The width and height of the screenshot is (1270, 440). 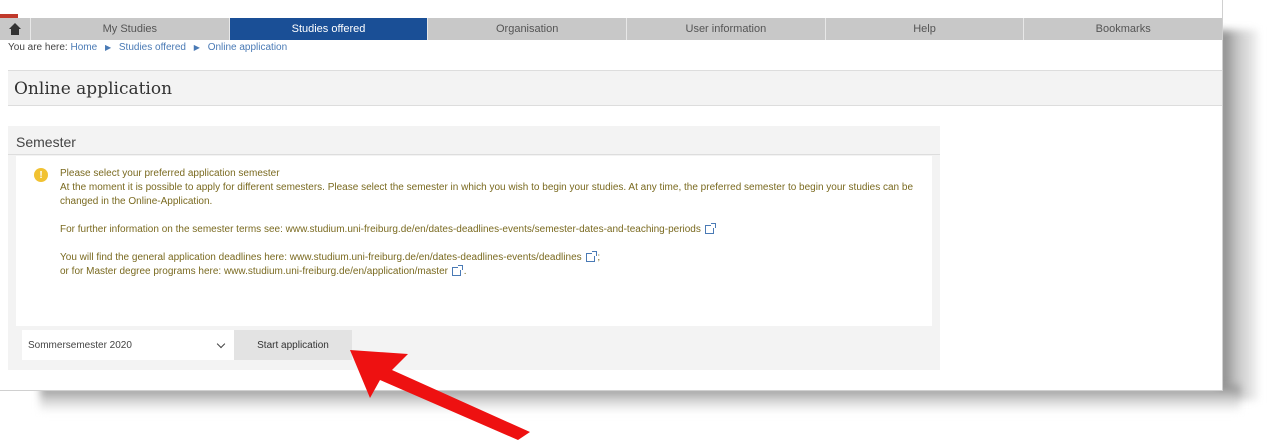 I want to click on semester-select: Sommersemester 2020, so click(x=128, y=345).